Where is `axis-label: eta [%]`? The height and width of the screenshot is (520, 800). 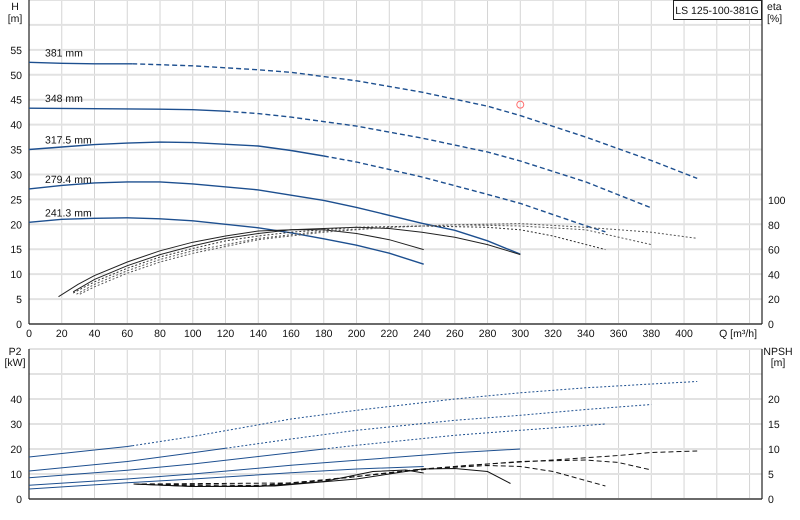
axis-label: eta [%] is located at coordinates (774, 13).